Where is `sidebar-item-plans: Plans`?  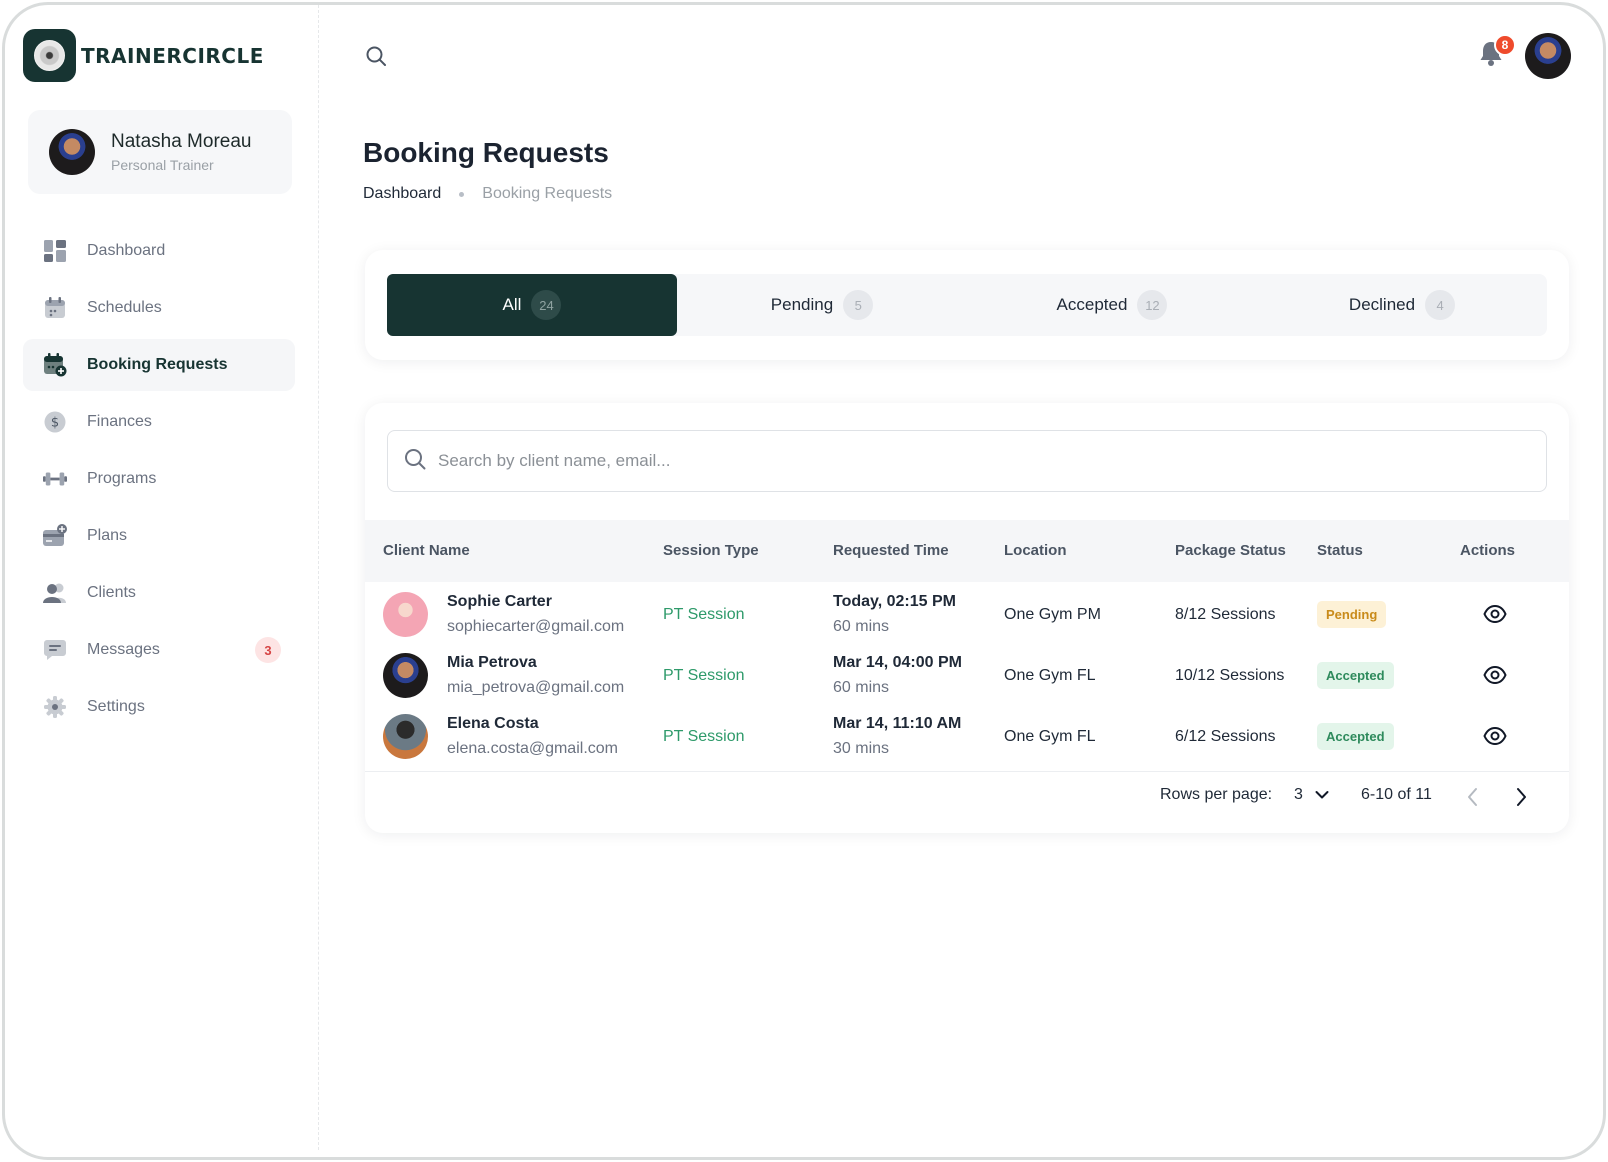 sidebar-item-plans: Plans is located at coordinates (159, 536).